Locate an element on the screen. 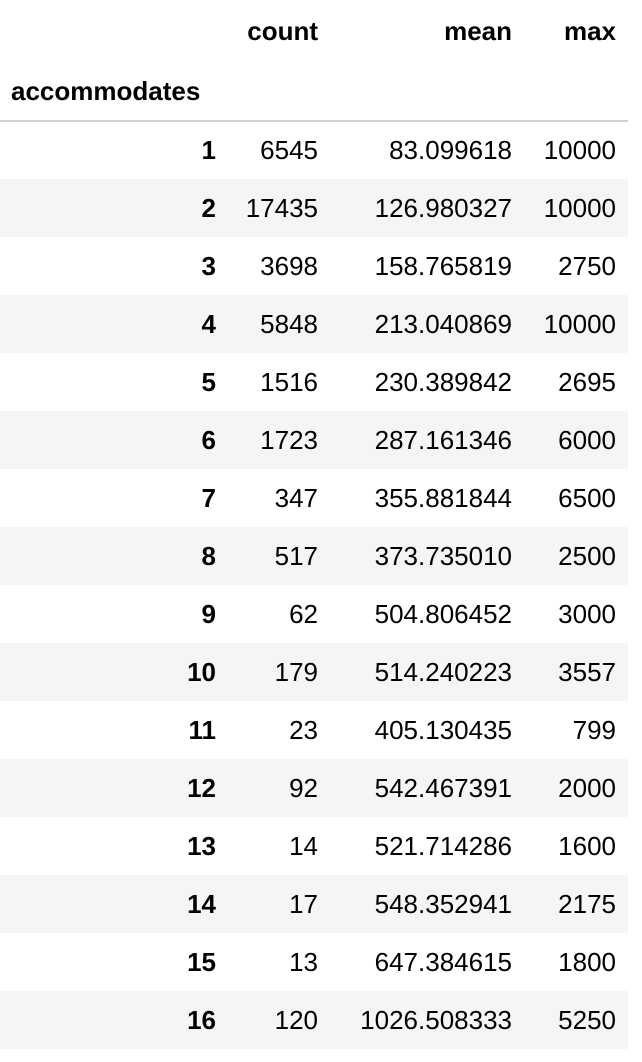 The height and width of the screenshot is (1062, 642). max-cell: 2695 is located at coordinates (587, 381).